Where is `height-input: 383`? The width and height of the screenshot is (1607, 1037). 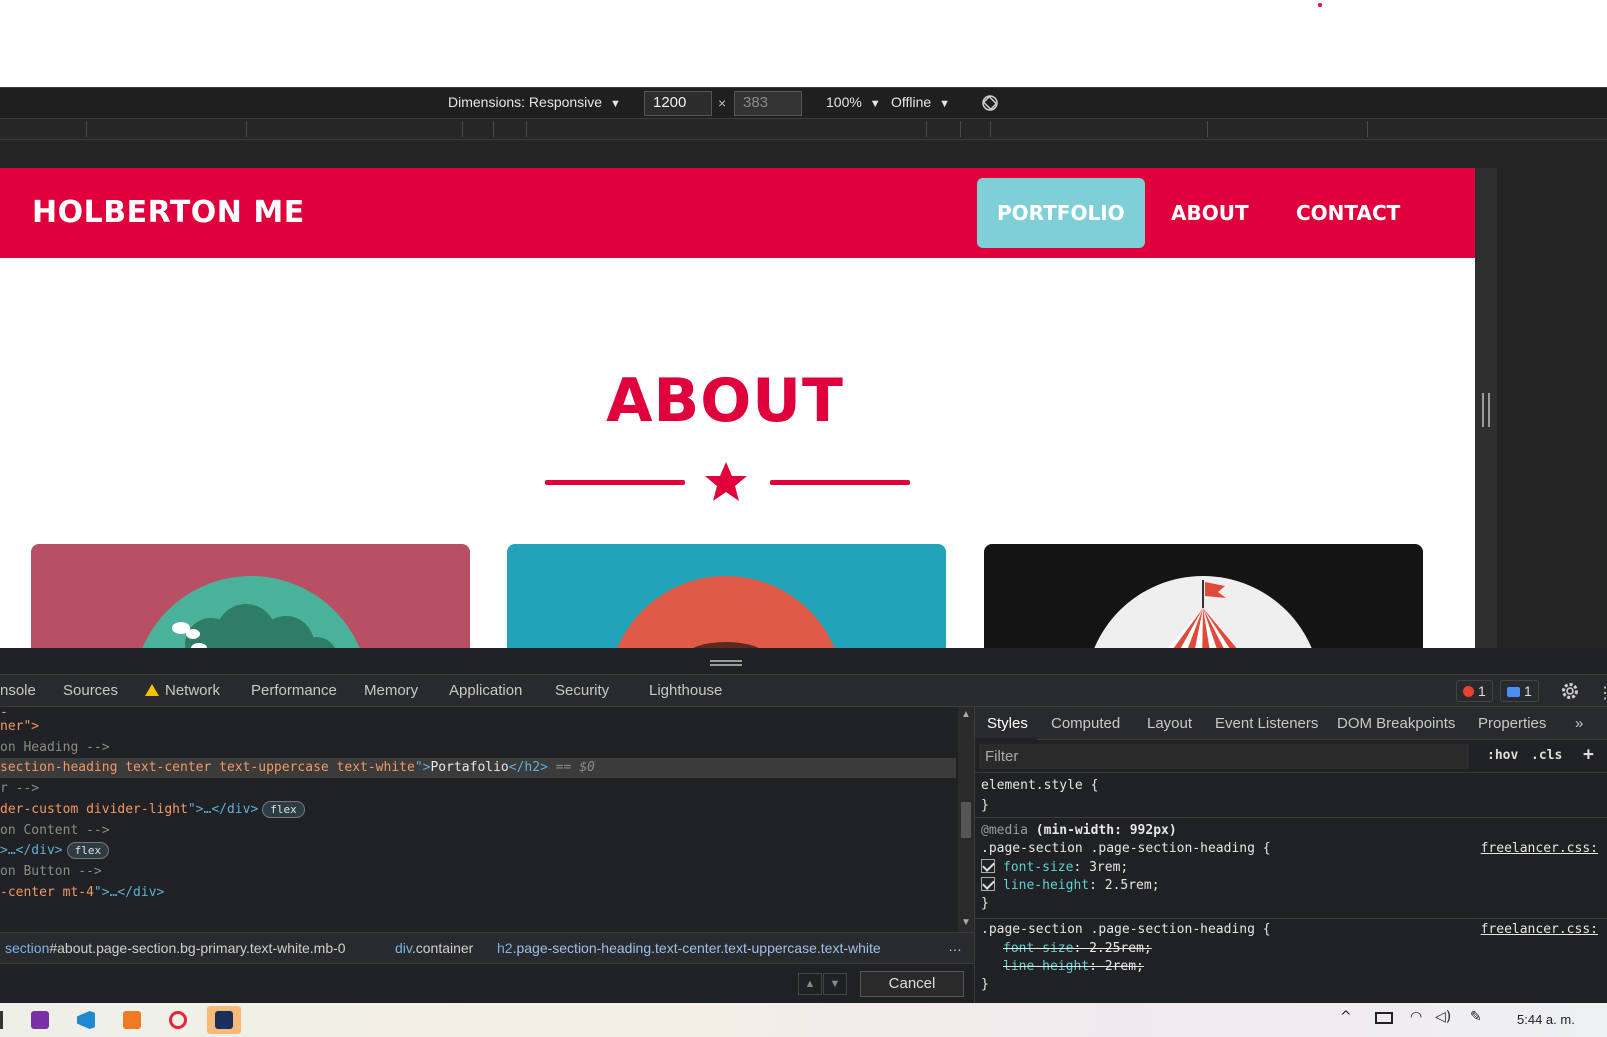 height-input: 383 is located at coordinates (768, 103).